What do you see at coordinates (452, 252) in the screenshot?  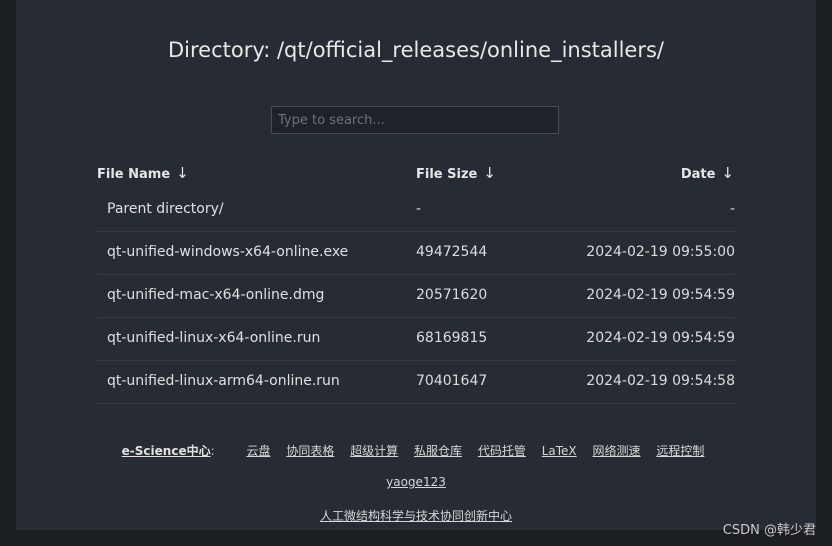 I see `file-size: 49472544` at bounding box center [452, 252].